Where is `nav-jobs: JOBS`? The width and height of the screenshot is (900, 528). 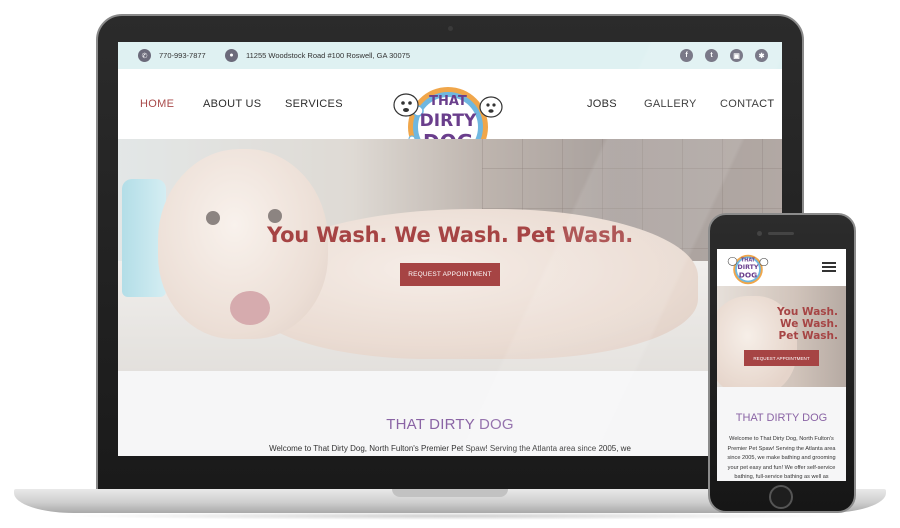
nav-jobs: JOBS is located at coordinates (602, 104).